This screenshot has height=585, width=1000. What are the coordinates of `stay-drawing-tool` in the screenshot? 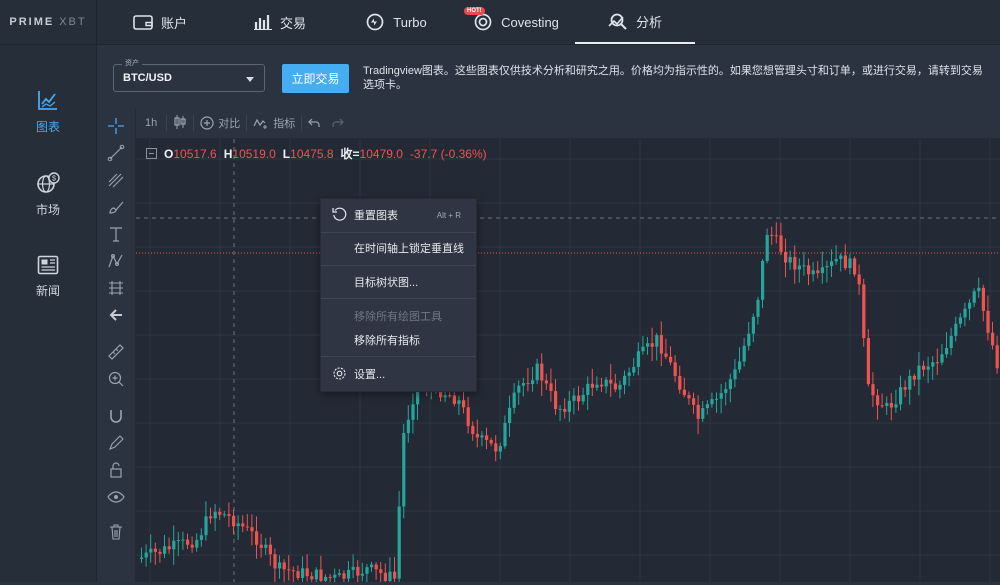 It's located at (116, 443).